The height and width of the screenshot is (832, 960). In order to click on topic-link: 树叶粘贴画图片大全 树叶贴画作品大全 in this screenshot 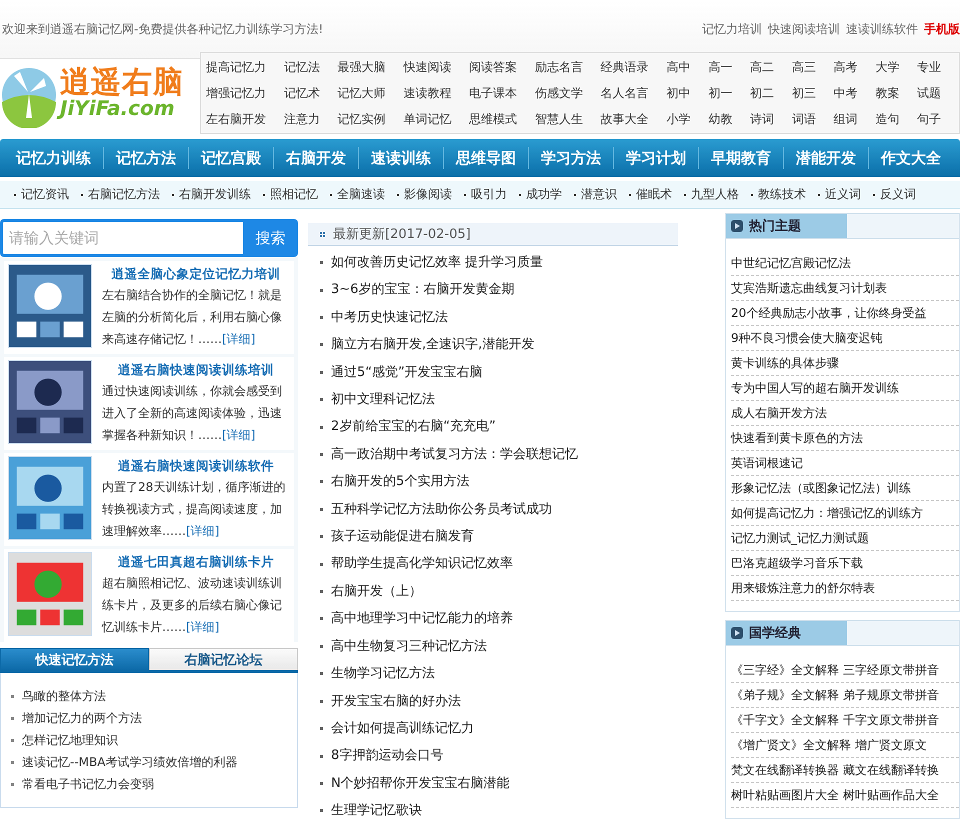, I will do `click(845, 795)`.